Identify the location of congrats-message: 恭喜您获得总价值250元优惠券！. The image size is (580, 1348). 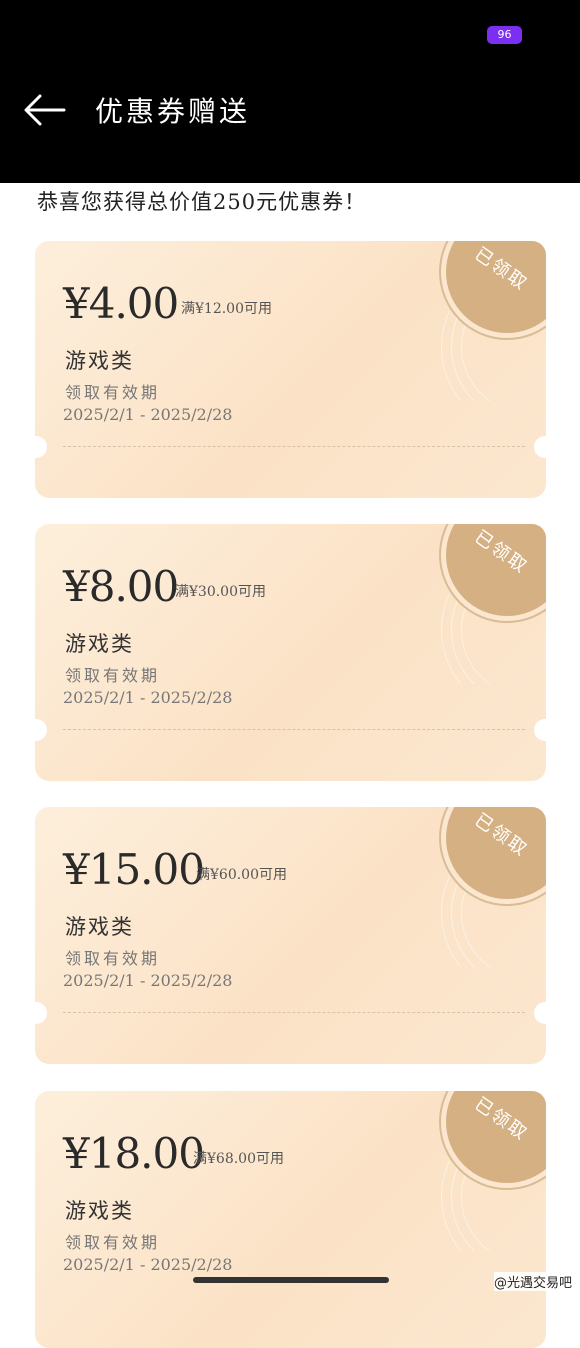
(202, 202).